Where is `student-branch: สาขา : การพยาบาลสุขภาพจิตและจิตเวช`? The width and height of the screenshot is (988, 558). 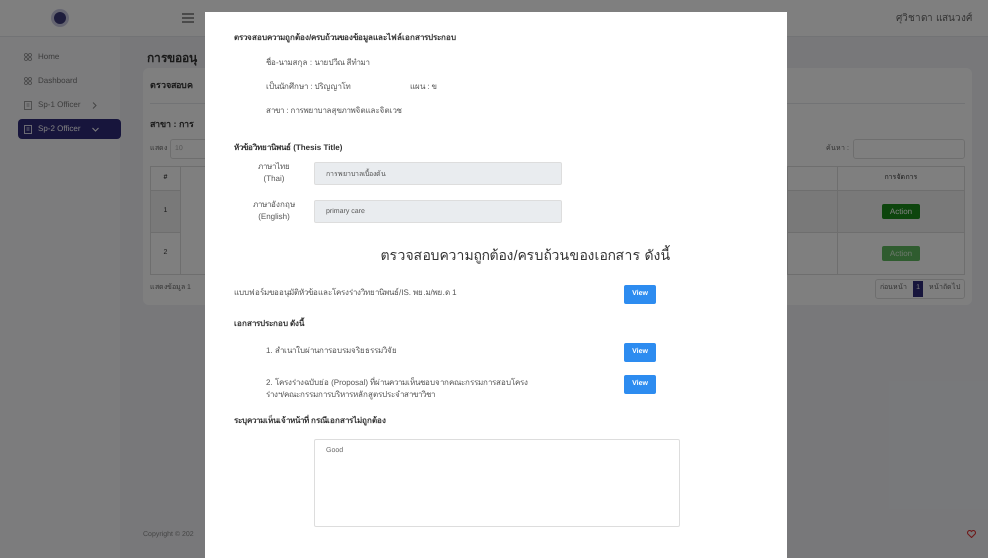 student-branch: สาขา : การพยาบาลสุขภาพจิตและจิตเวช is located at coordinates (334, 110).